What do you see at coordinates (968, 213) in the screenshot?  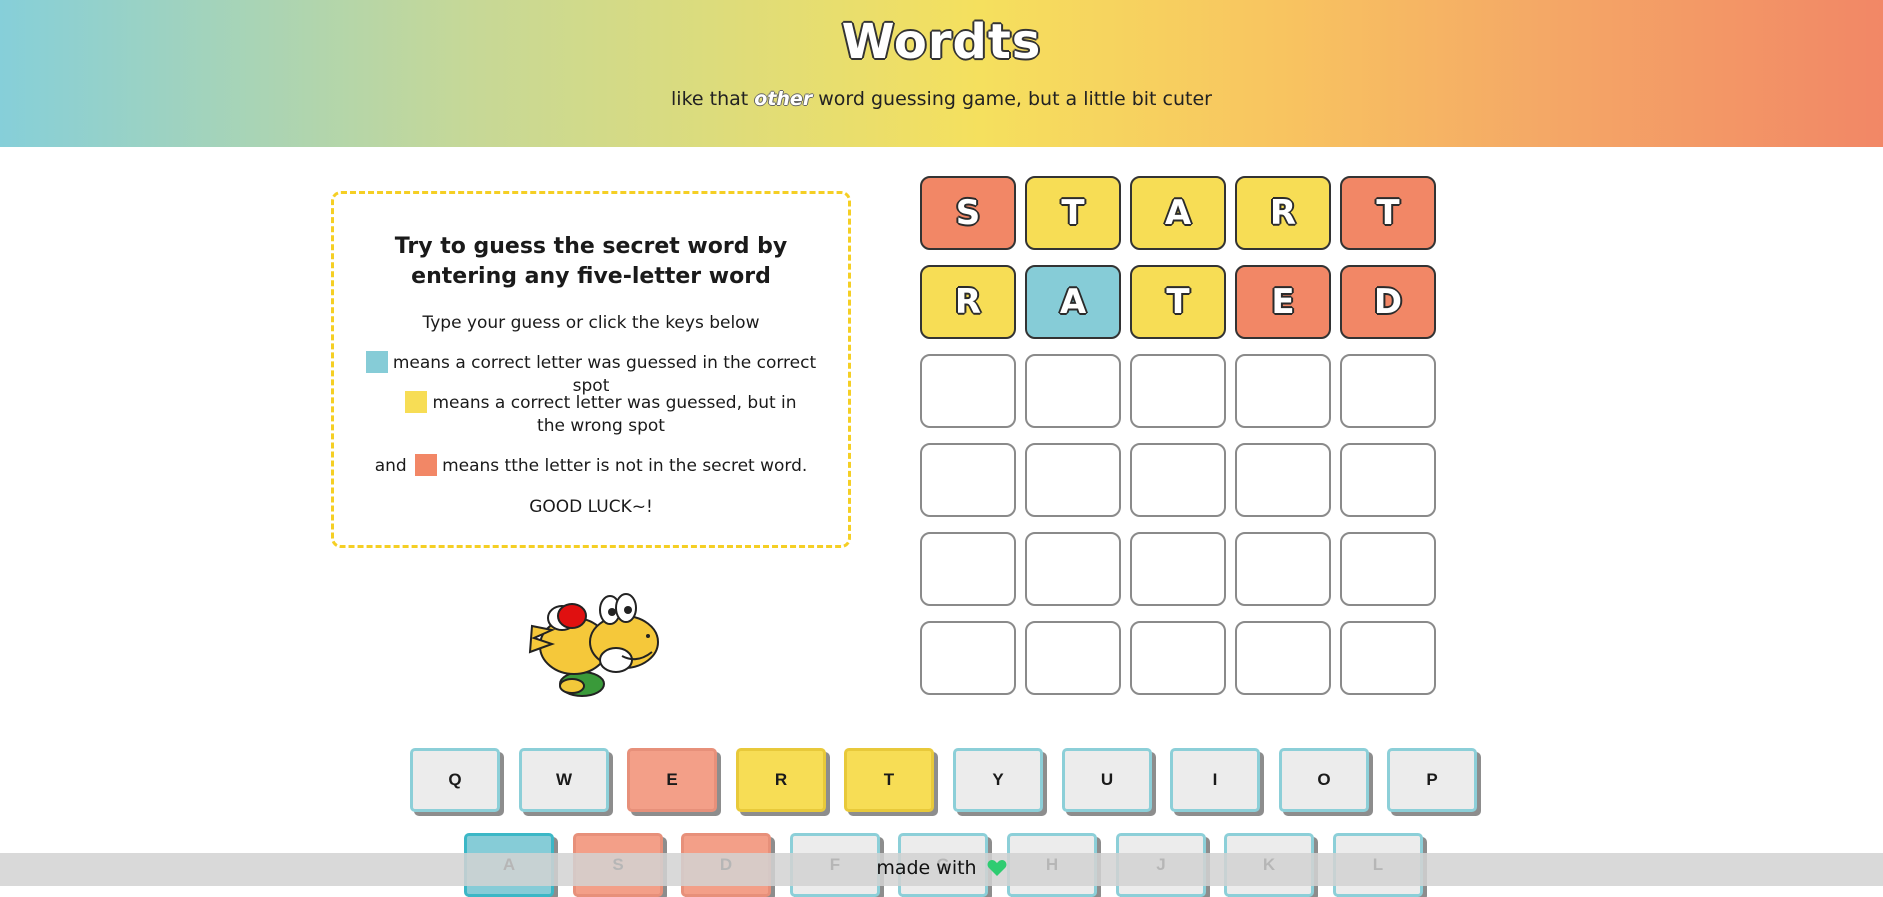 I see `board-tile: S` at bounding box center [968, 213].